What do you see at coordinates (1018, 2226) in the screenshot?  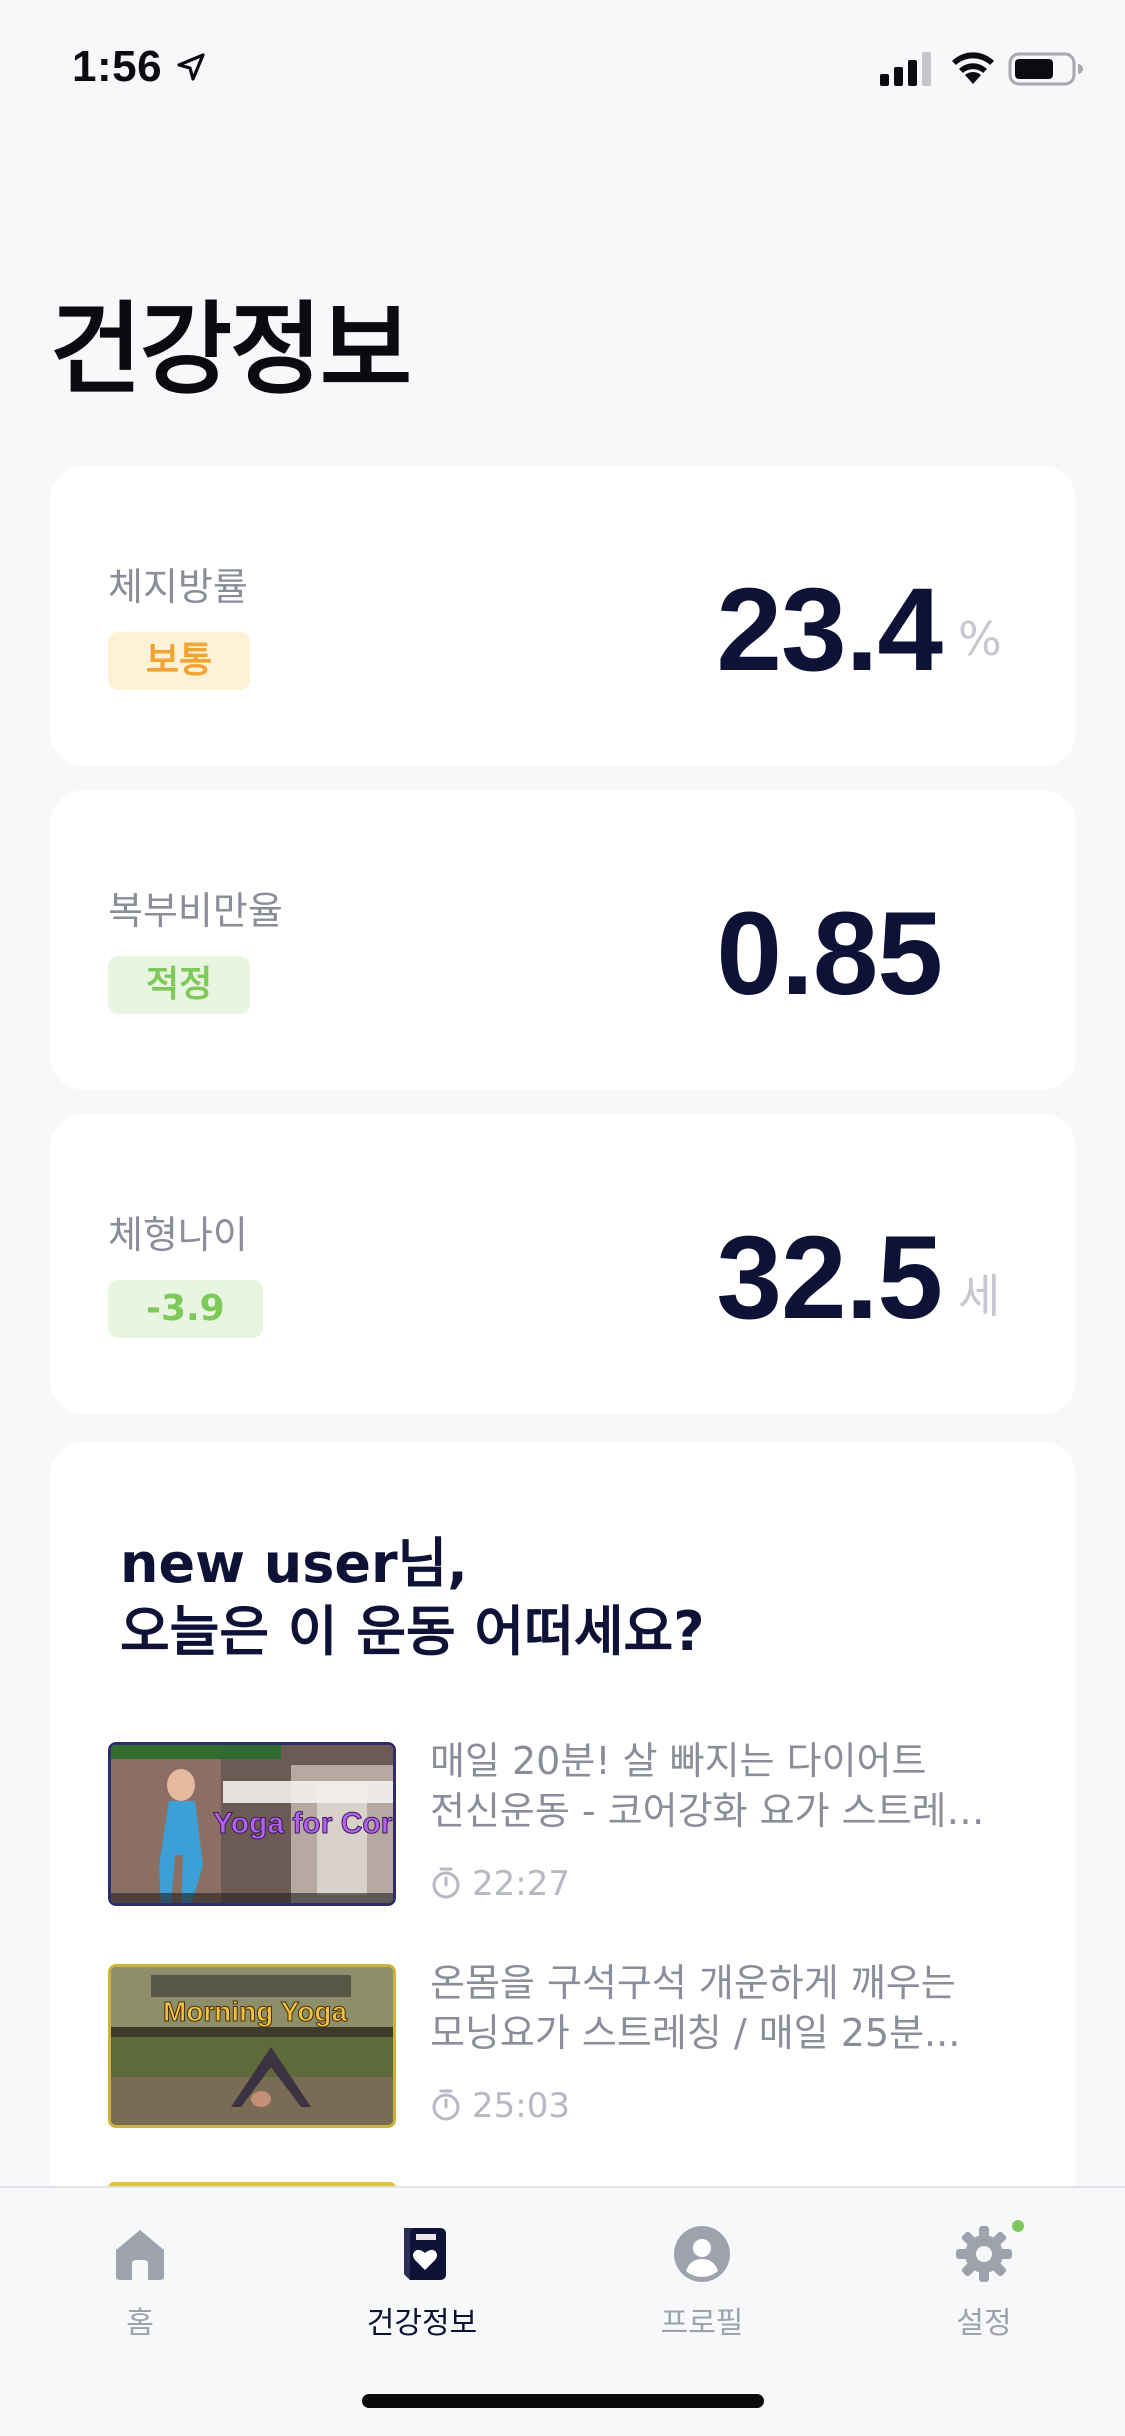 I see `notification-dot` at bounding box center [1018, 2226].